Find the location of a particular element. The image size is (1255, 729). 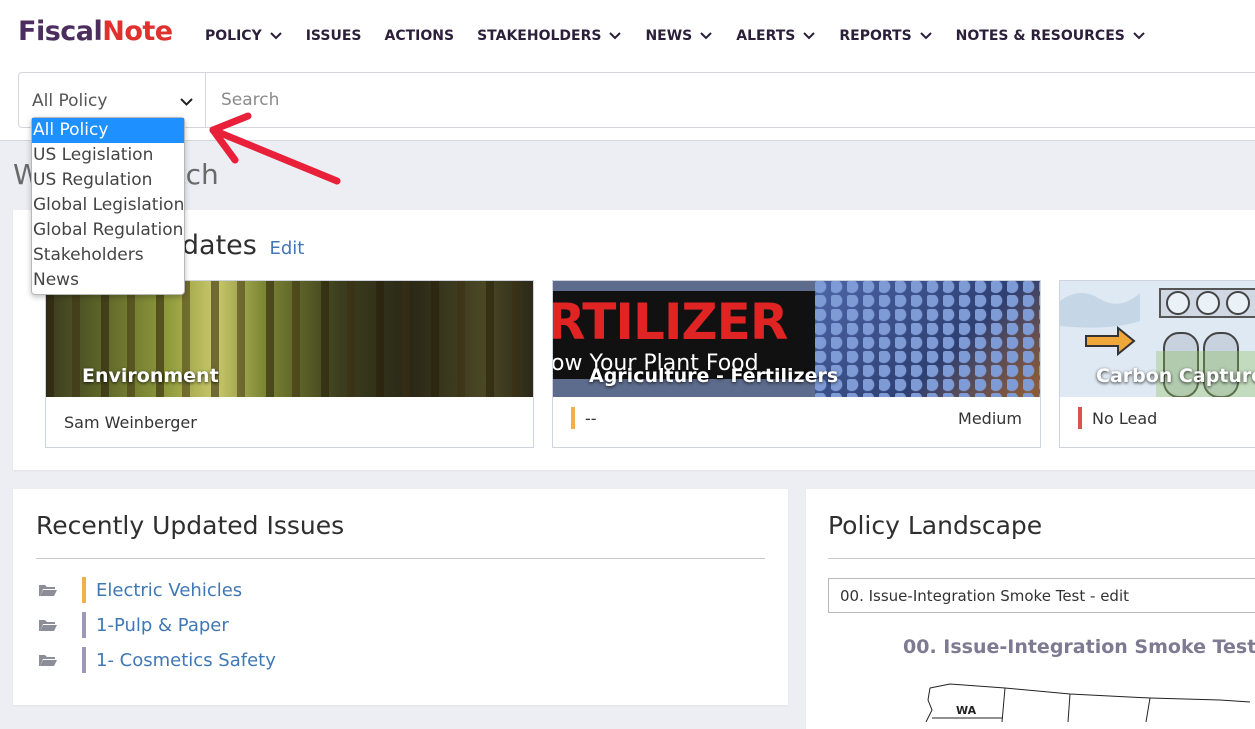

scope-option-global-regulation: Global Regulation is located at coordinates (108, 230).